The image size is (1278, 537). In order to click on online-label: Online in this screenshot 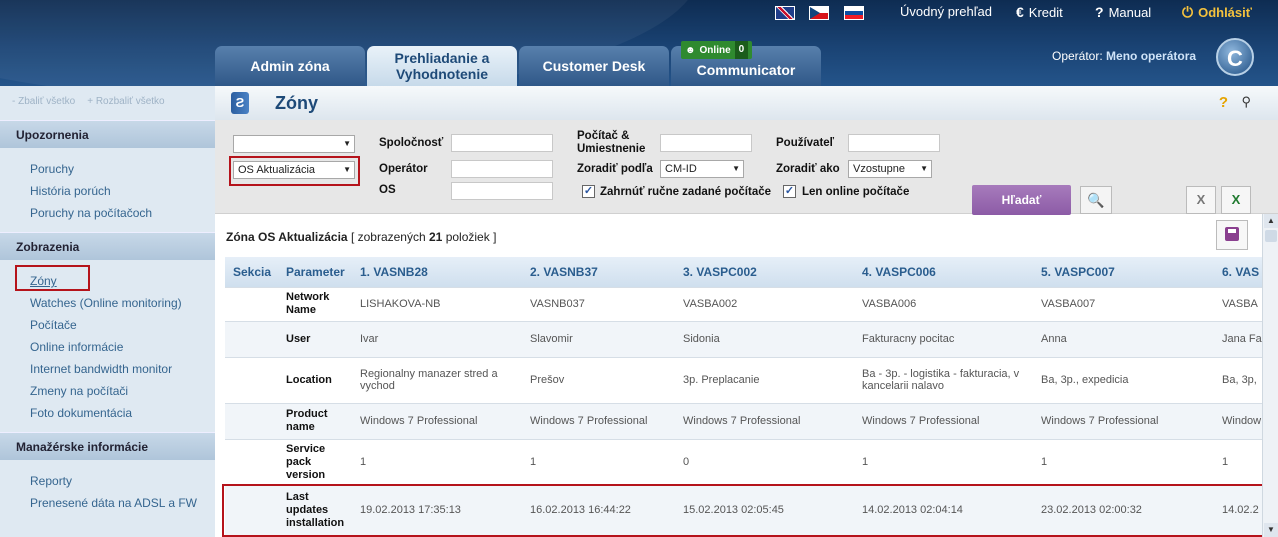, I will do `click(715, 50)`.